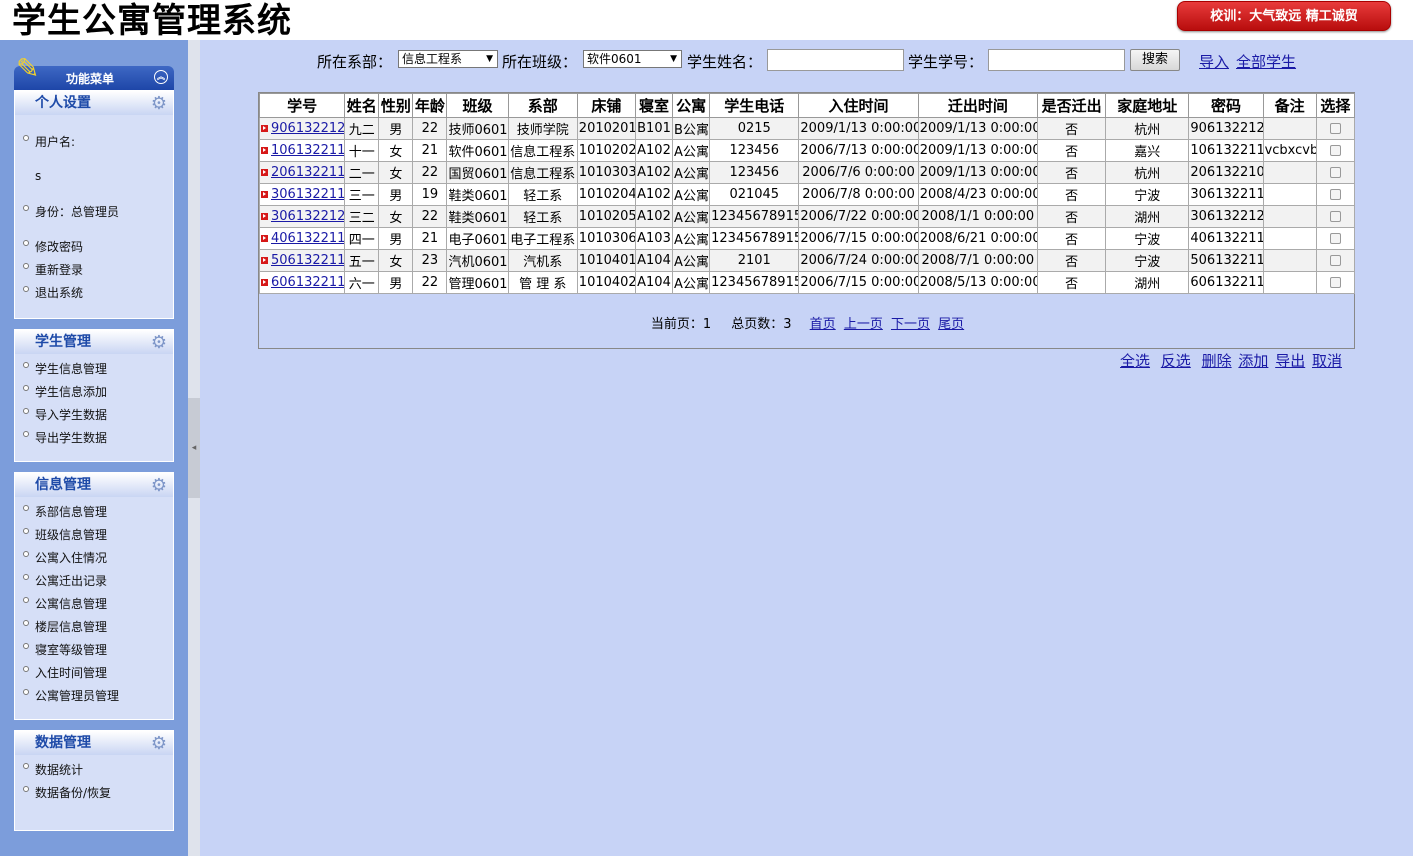  I want to click on table-cell: 电子0601, so click(477, 238).